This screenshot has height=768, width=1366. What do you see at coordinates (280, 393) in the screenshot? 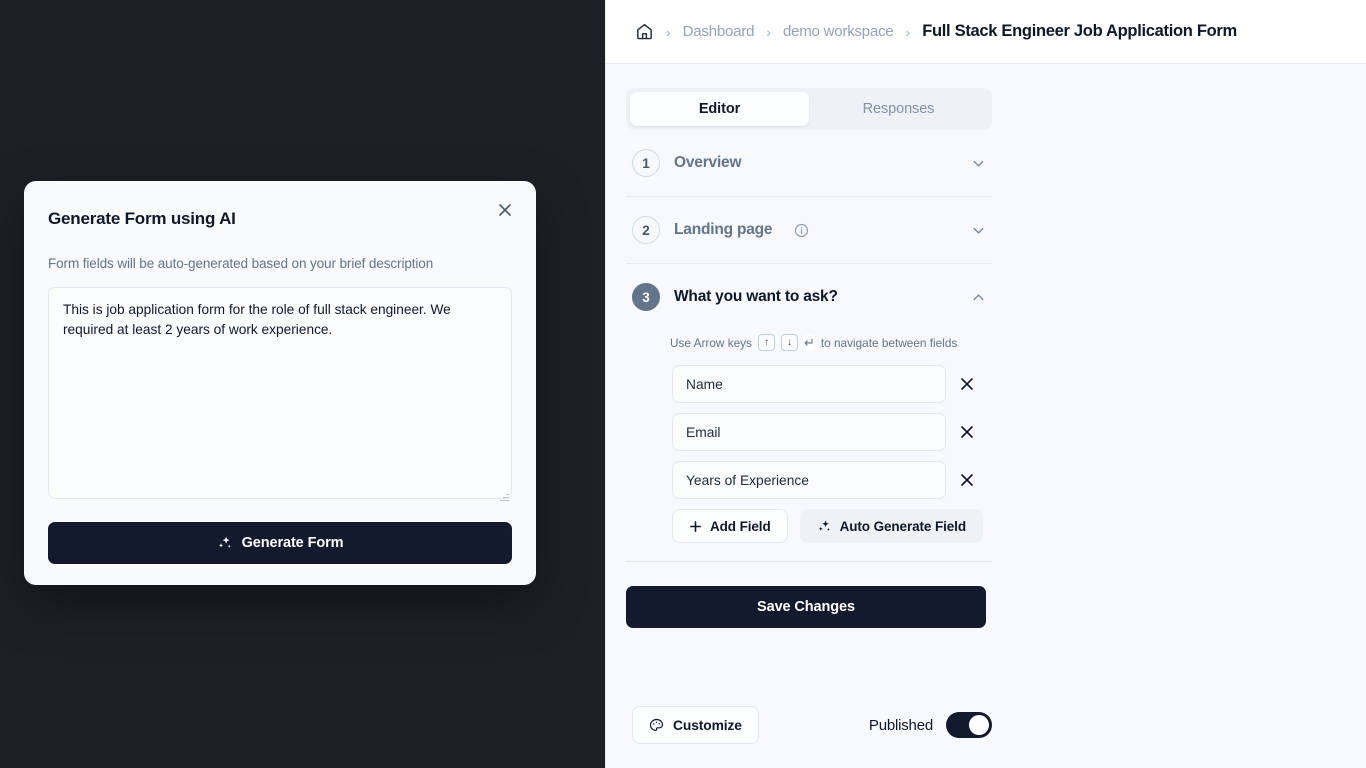
I see `ai-prompt-textarea` at bounding box center [280, 393].